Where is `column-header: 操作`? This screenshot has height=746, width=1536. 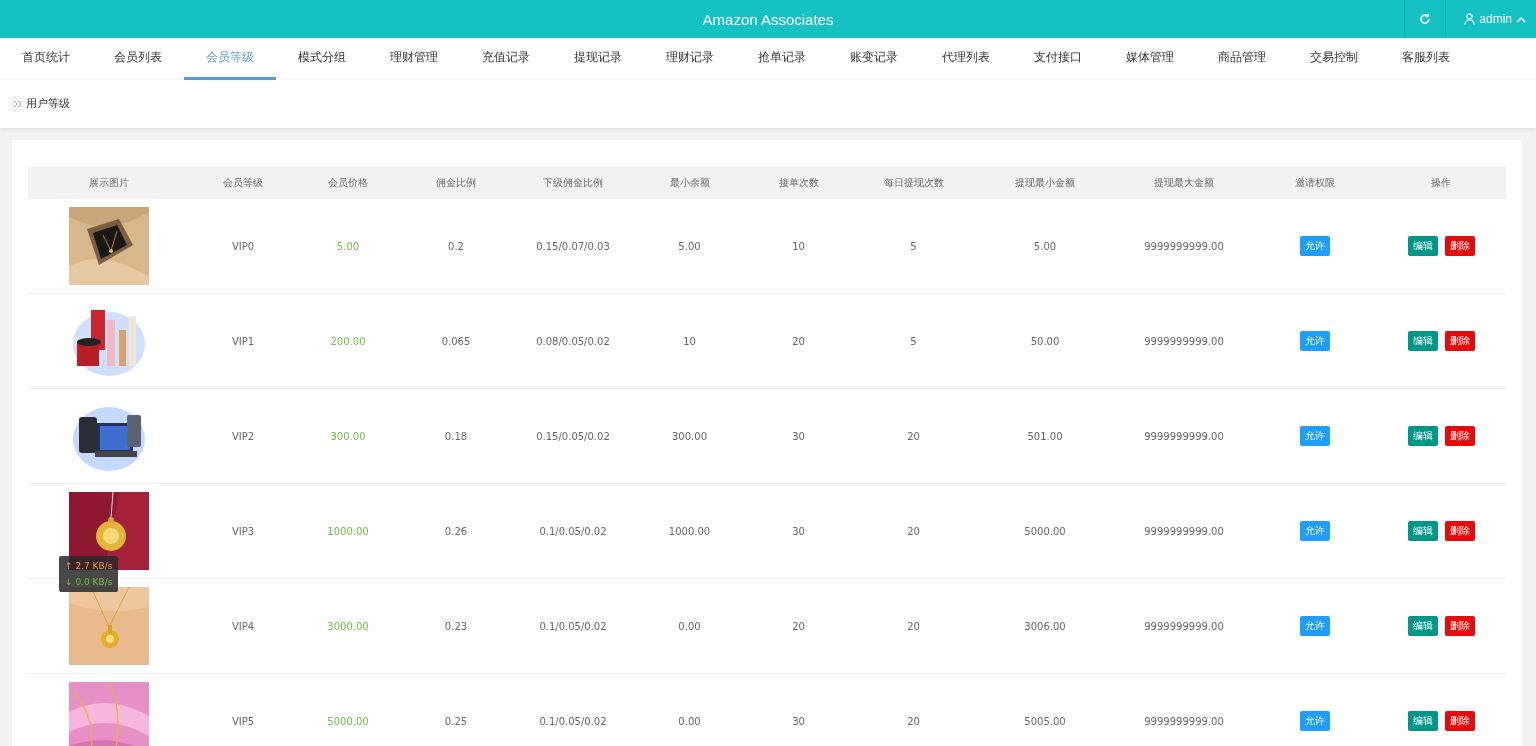 column-header: 操作 is located at coordinates (1441, 183).